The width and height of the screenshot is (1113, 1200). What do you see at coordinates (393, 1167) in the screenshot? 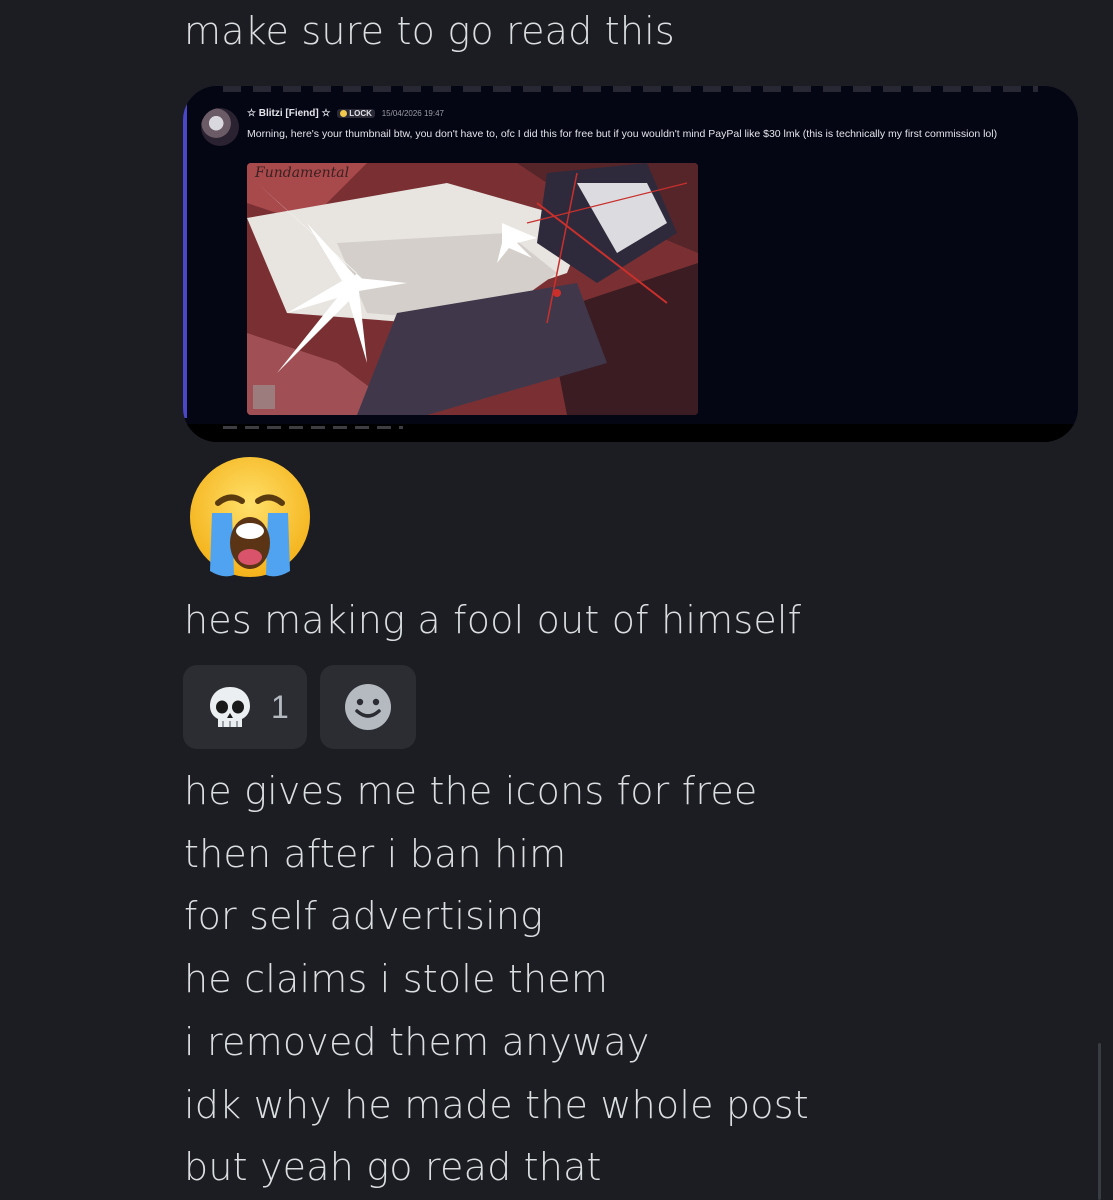
I see `message-text: but yeah go read that` at bounding box center [393, 1167].